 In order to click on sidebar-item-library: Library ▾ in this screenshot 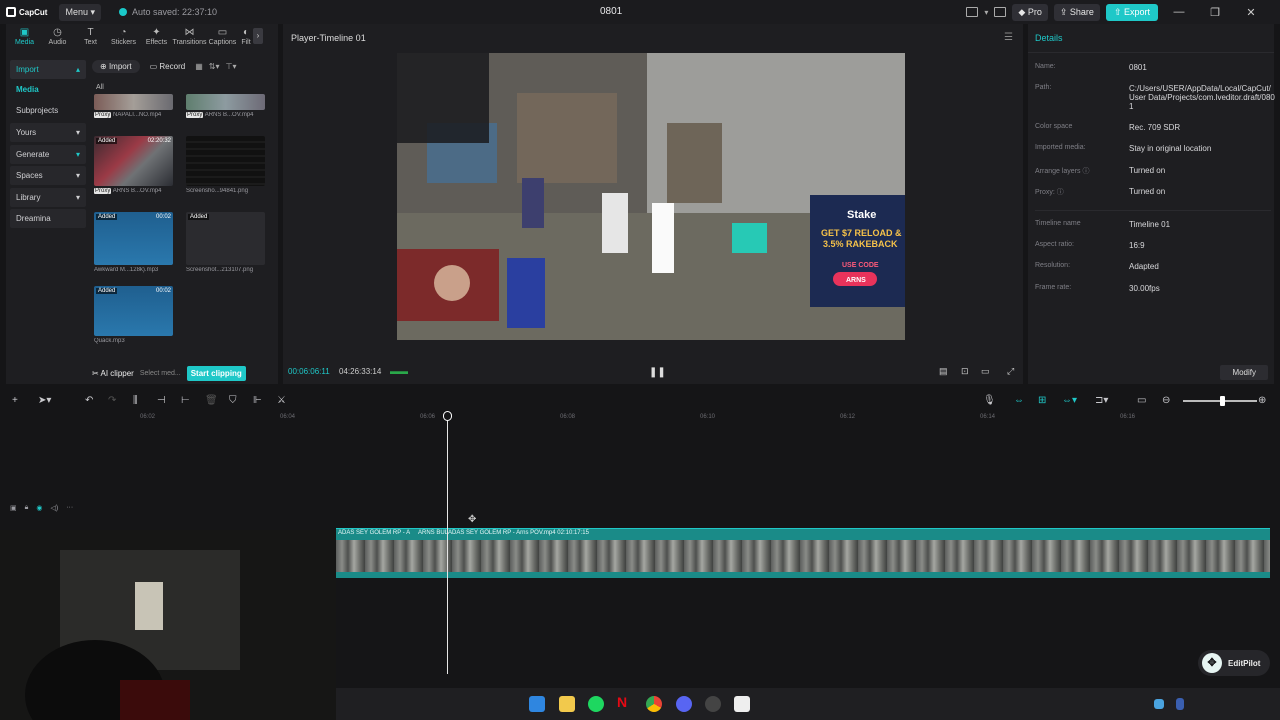, I will do `click(48, 197)`.